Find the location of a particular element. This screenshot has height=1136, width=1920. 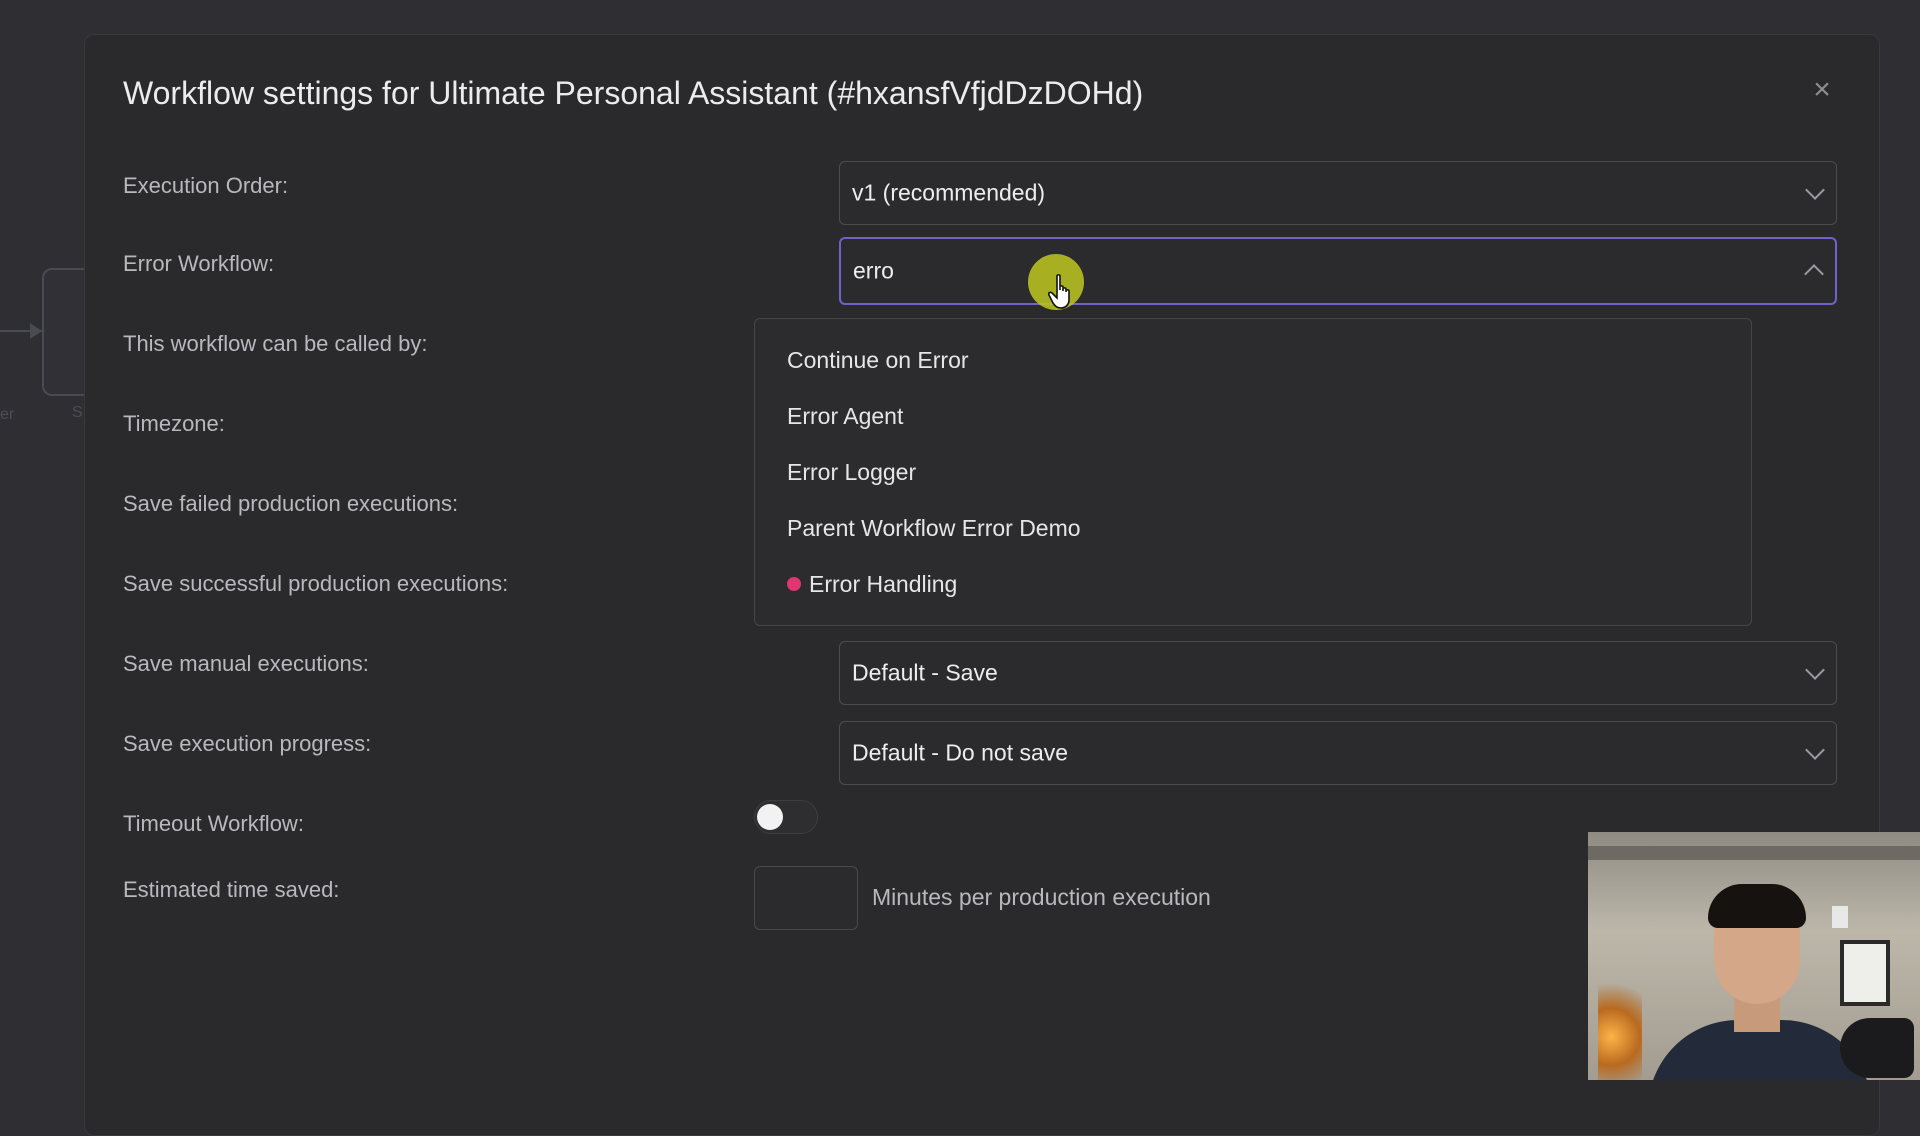

dropdown-option: Continue on Error is located at coordinates (878, 360).